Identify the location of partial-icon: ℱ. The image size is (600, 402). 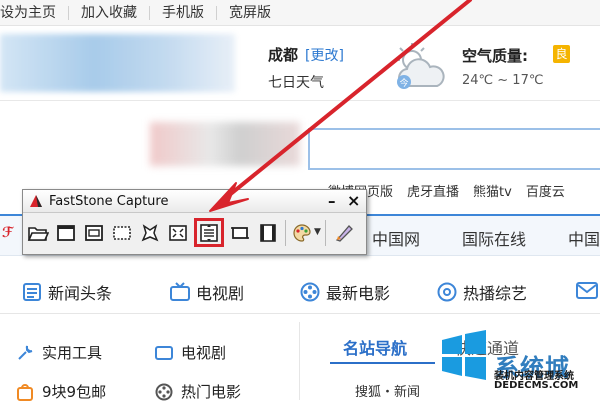
(8, 233).